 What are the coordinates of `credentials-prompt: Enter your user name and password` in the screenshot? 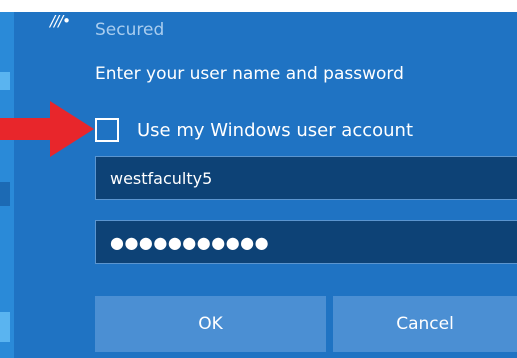 It's located at (249, 74).